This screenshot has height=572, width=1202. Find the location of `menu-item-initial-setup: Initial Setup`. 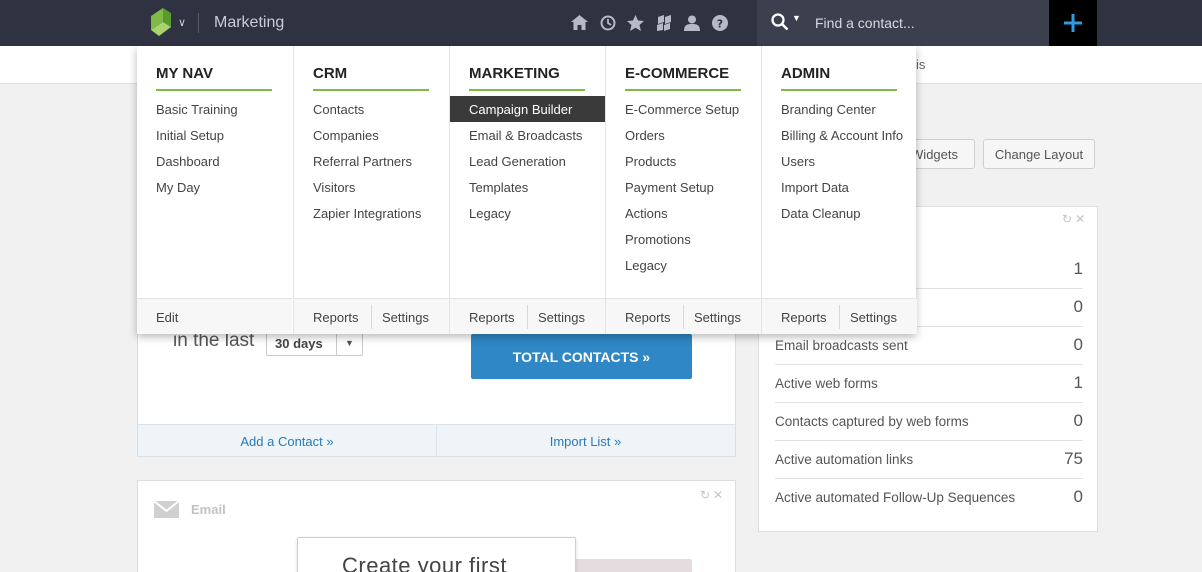

menu-item-initial-setup: Initial Setup is located at coordinates (214, 135).